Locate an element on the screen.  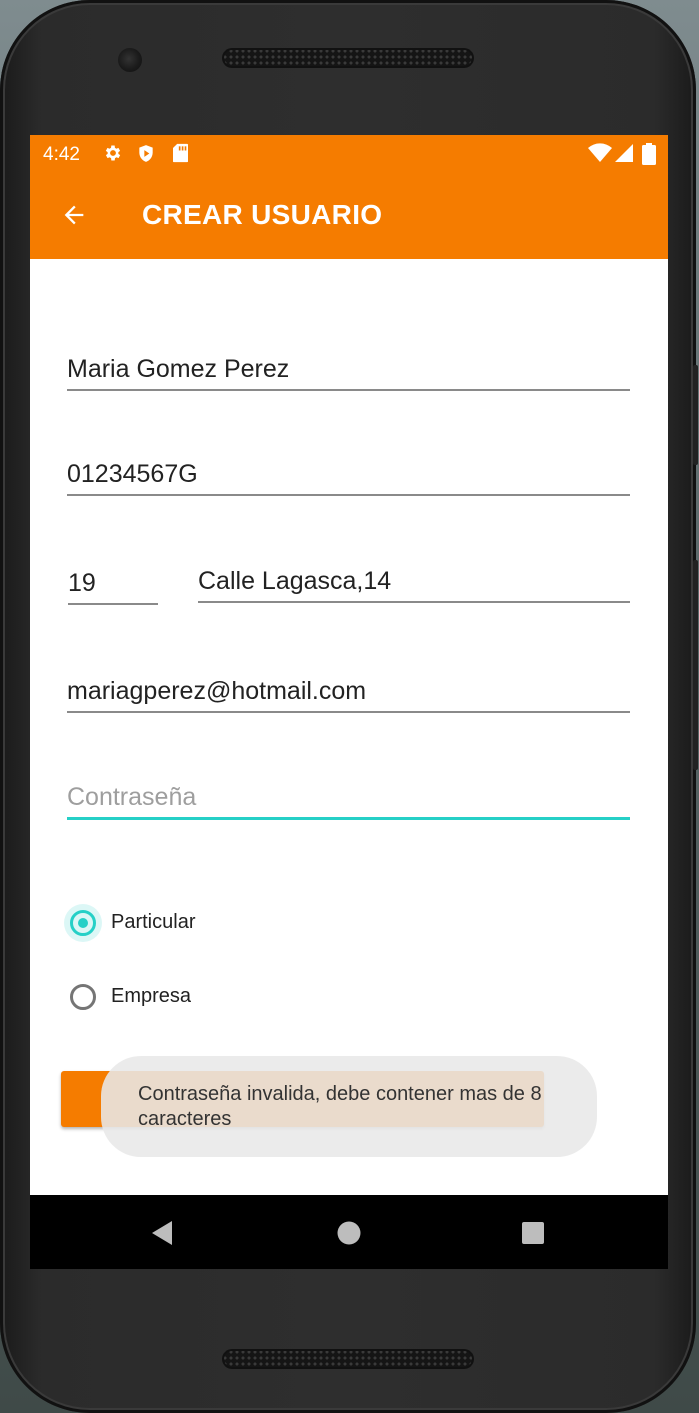
address-field: Calle Lagasca,14 is located at coordinates (414, 582).